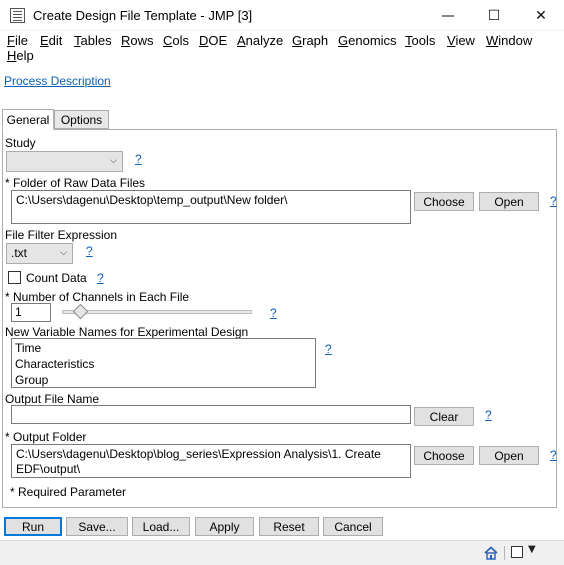 This screenshot has width=564, height=565. What do you see at coordinates (89, 251) in the screenshot?
I see `filter-help-link: ?` at bounding box center [89, 251].